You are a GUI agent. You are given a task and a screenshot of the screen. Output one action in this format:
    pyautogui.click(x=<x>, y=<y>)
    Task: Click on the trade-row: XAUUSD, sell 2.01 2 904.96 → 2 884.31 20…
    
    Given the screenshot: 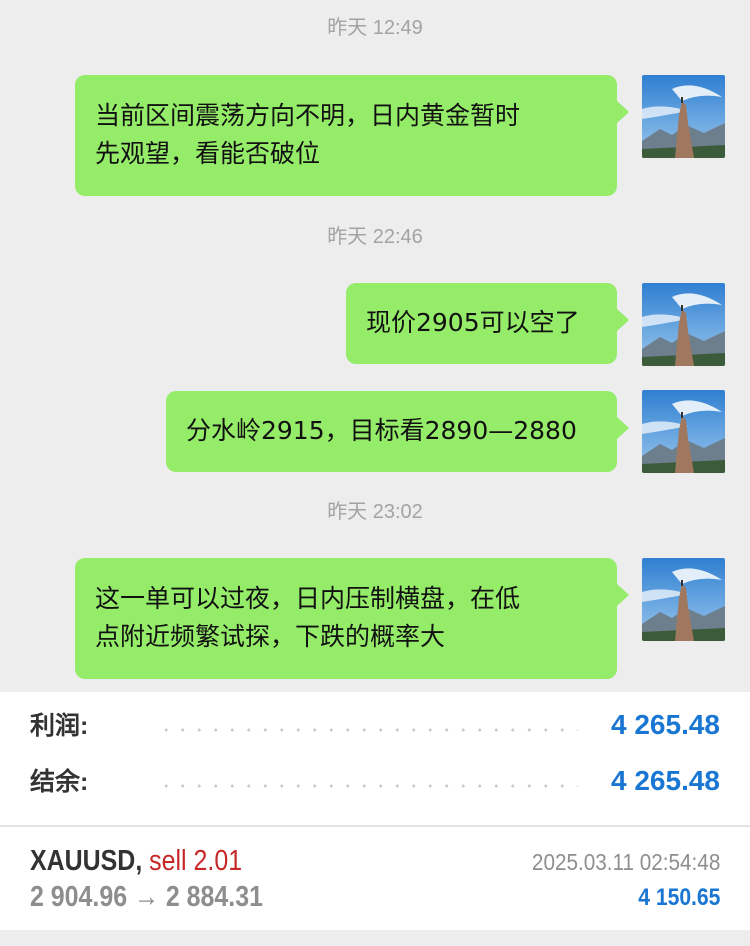 What is the action you would take?
    pyautogui.click(x=375, y=878)
    